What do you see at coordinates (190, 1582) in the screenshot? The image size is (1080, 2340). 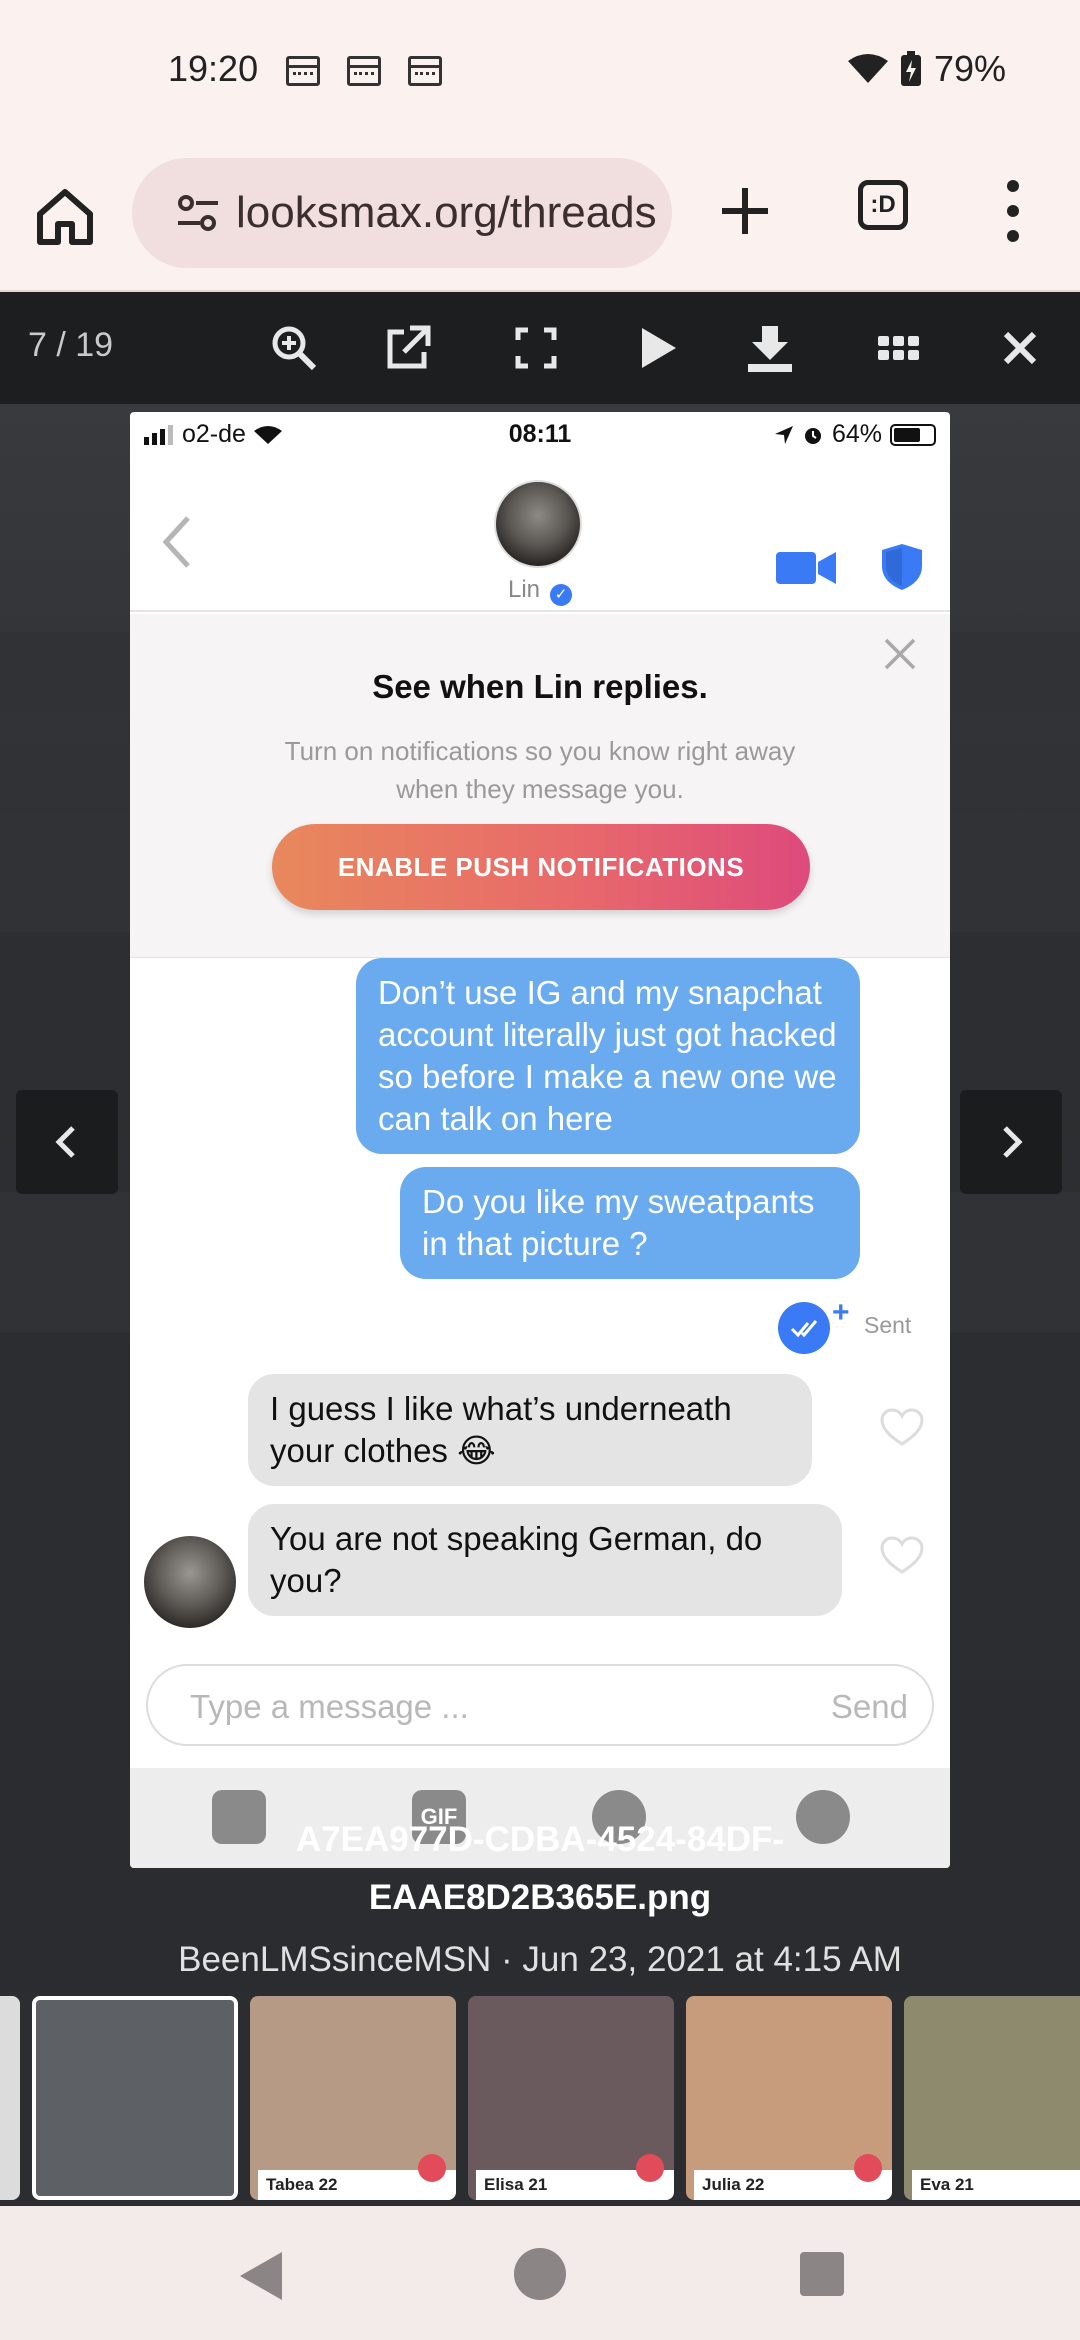 I see `contact-avatar-small` at bounding box center [190, 1582].